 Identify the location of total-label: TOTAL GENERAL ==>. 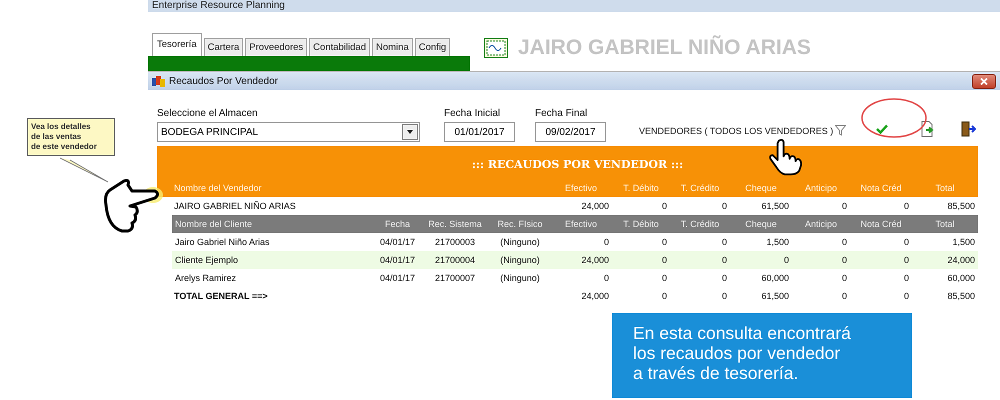
(221, 296).